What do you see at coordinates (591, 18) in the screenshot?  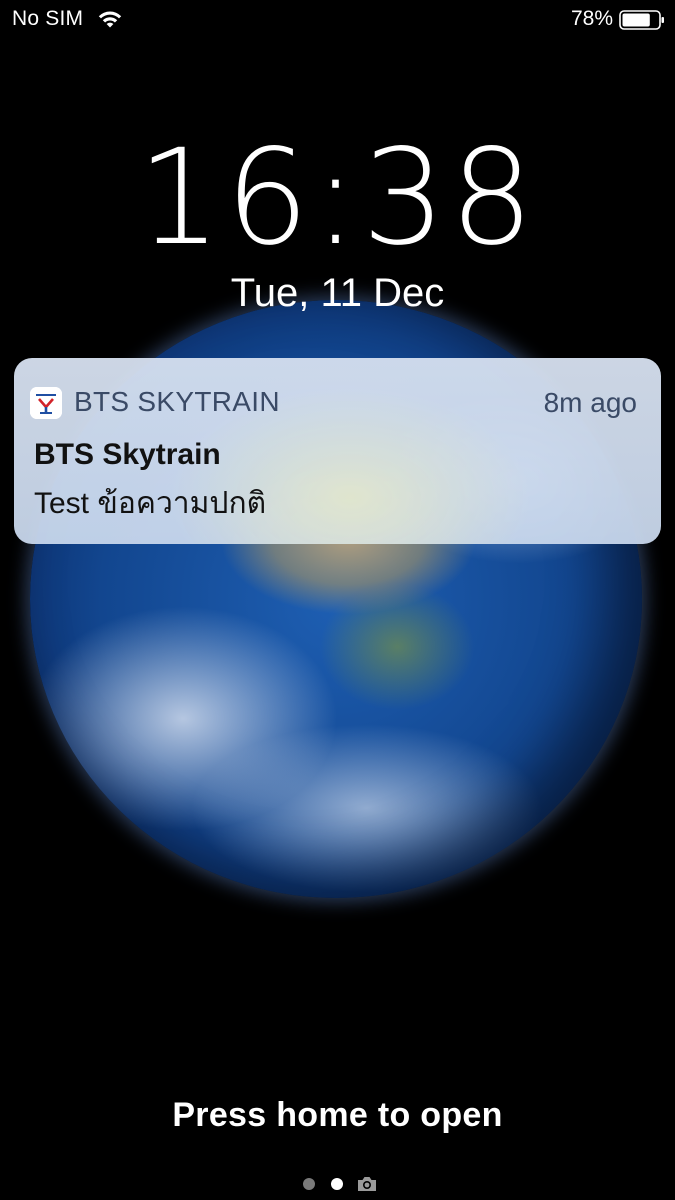 I see `battery-percent: 78%` at bounding box center [591, 18].